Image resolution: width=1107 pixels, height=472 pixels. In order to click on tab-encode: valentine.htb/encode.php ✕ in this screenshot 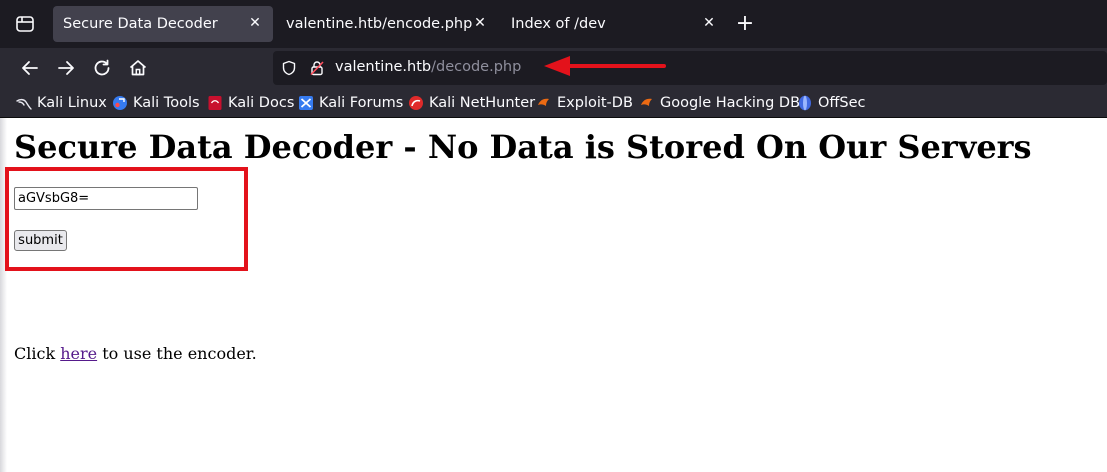, I will do `click(387, 24)`.